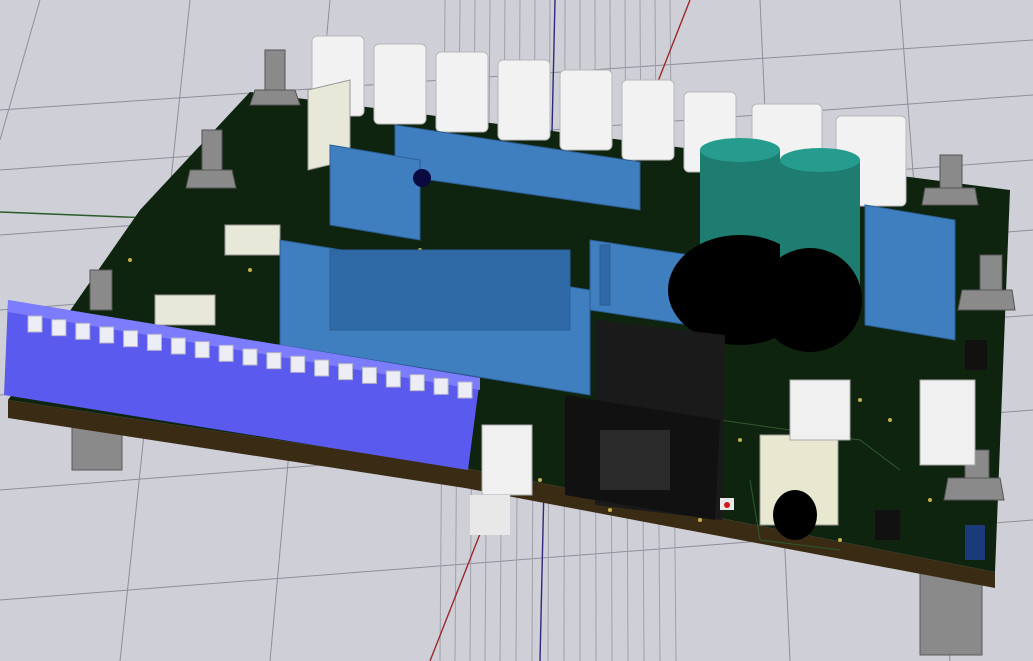  Describe the element at coordinates (422, 178) in the screenshot. I see `mounting-hole` at that location.